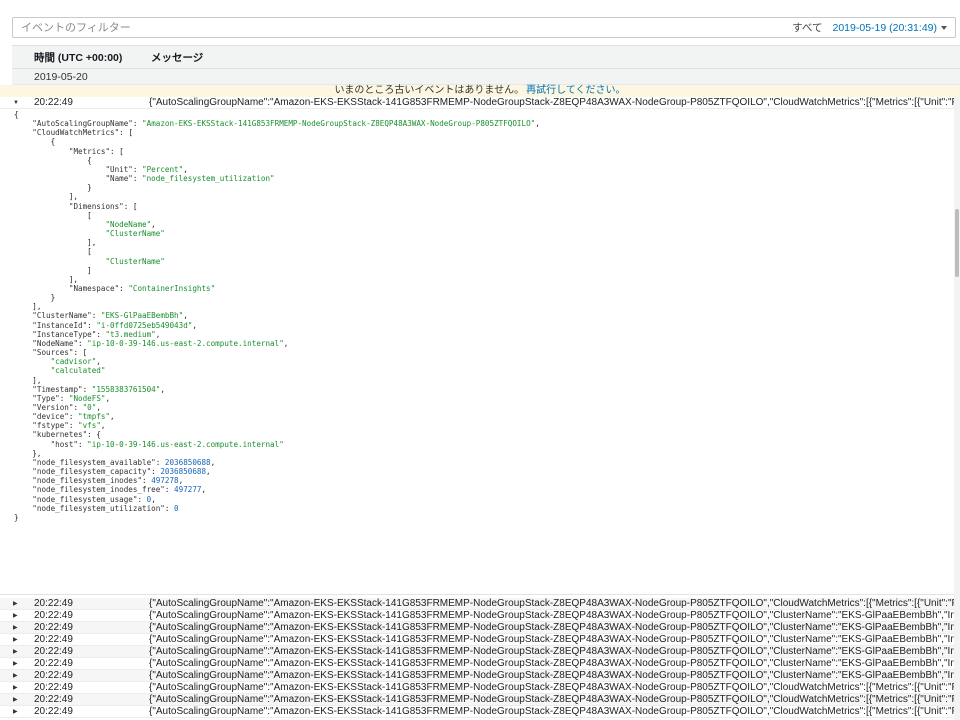 The height and width of the screenshot is (720, 960). I want to click on json-key: "device", so click(50, 417).